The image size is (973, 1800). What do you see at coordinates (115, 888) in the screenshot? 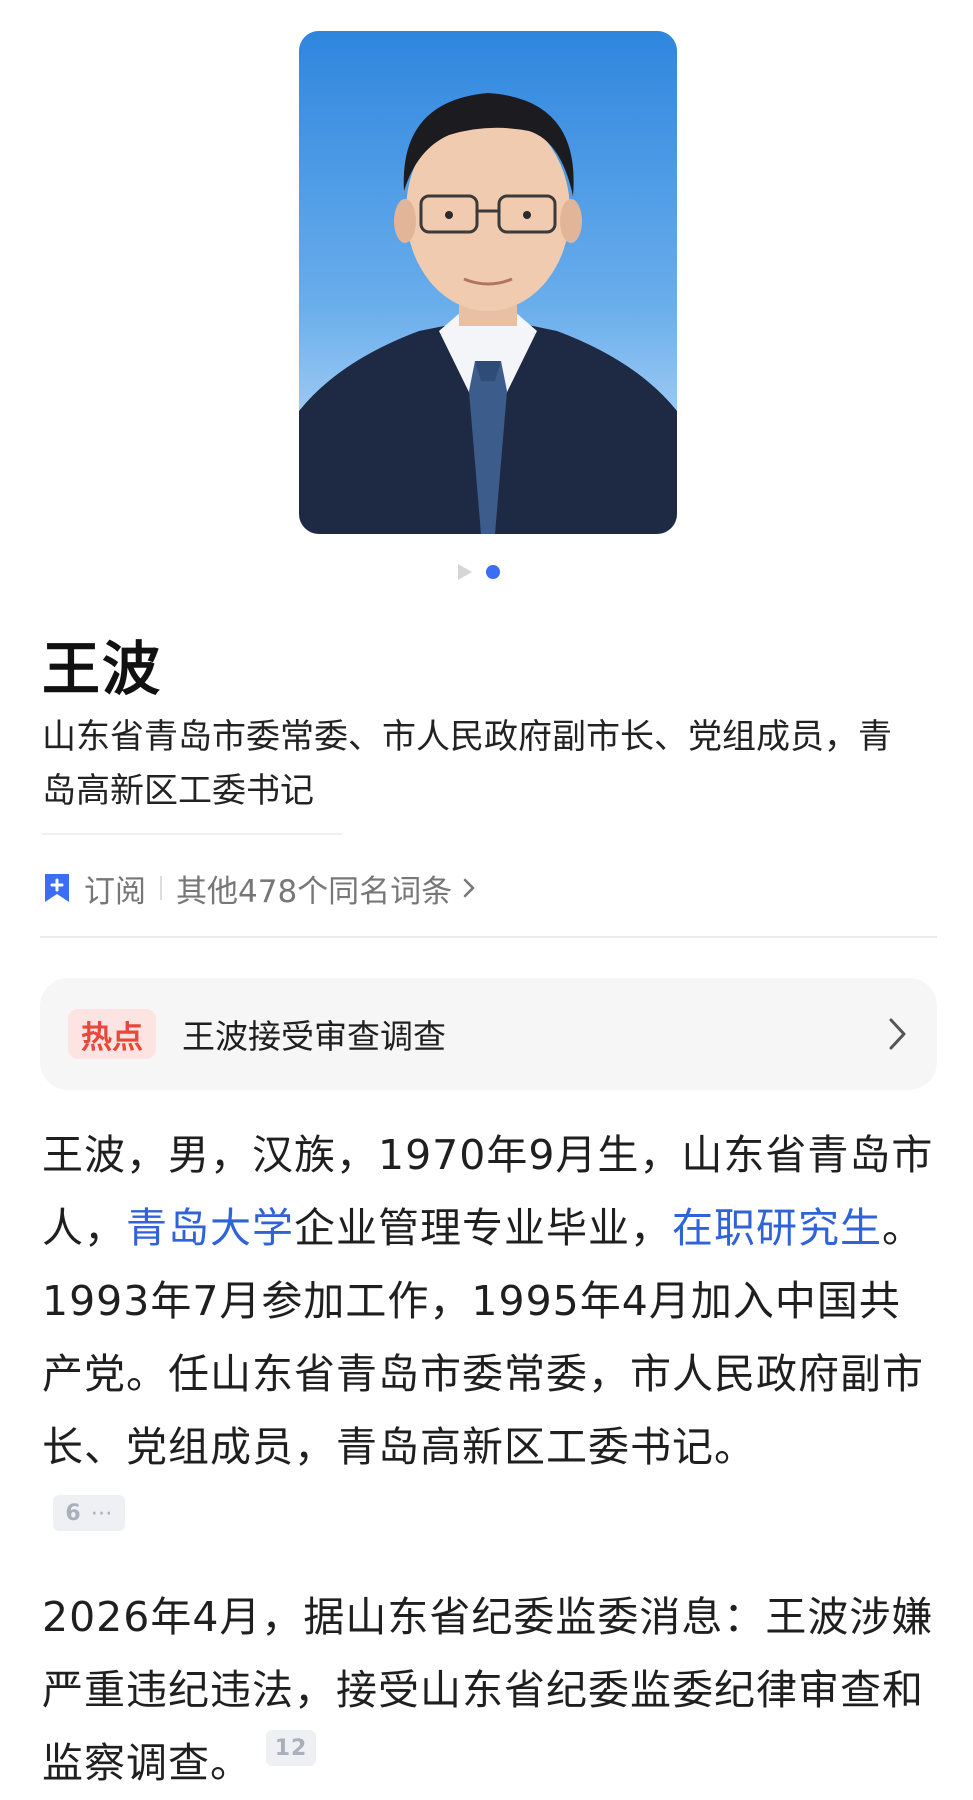
I see `subscribe-button: 订阅` at bounding box center [115, 888].